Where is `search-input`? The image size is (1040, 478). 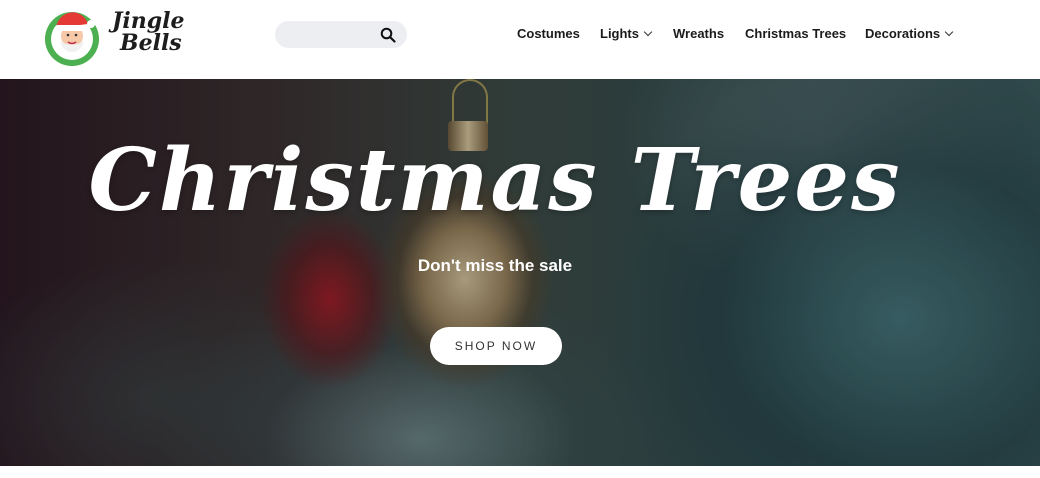 search-input is located at coordinates (332, 34).